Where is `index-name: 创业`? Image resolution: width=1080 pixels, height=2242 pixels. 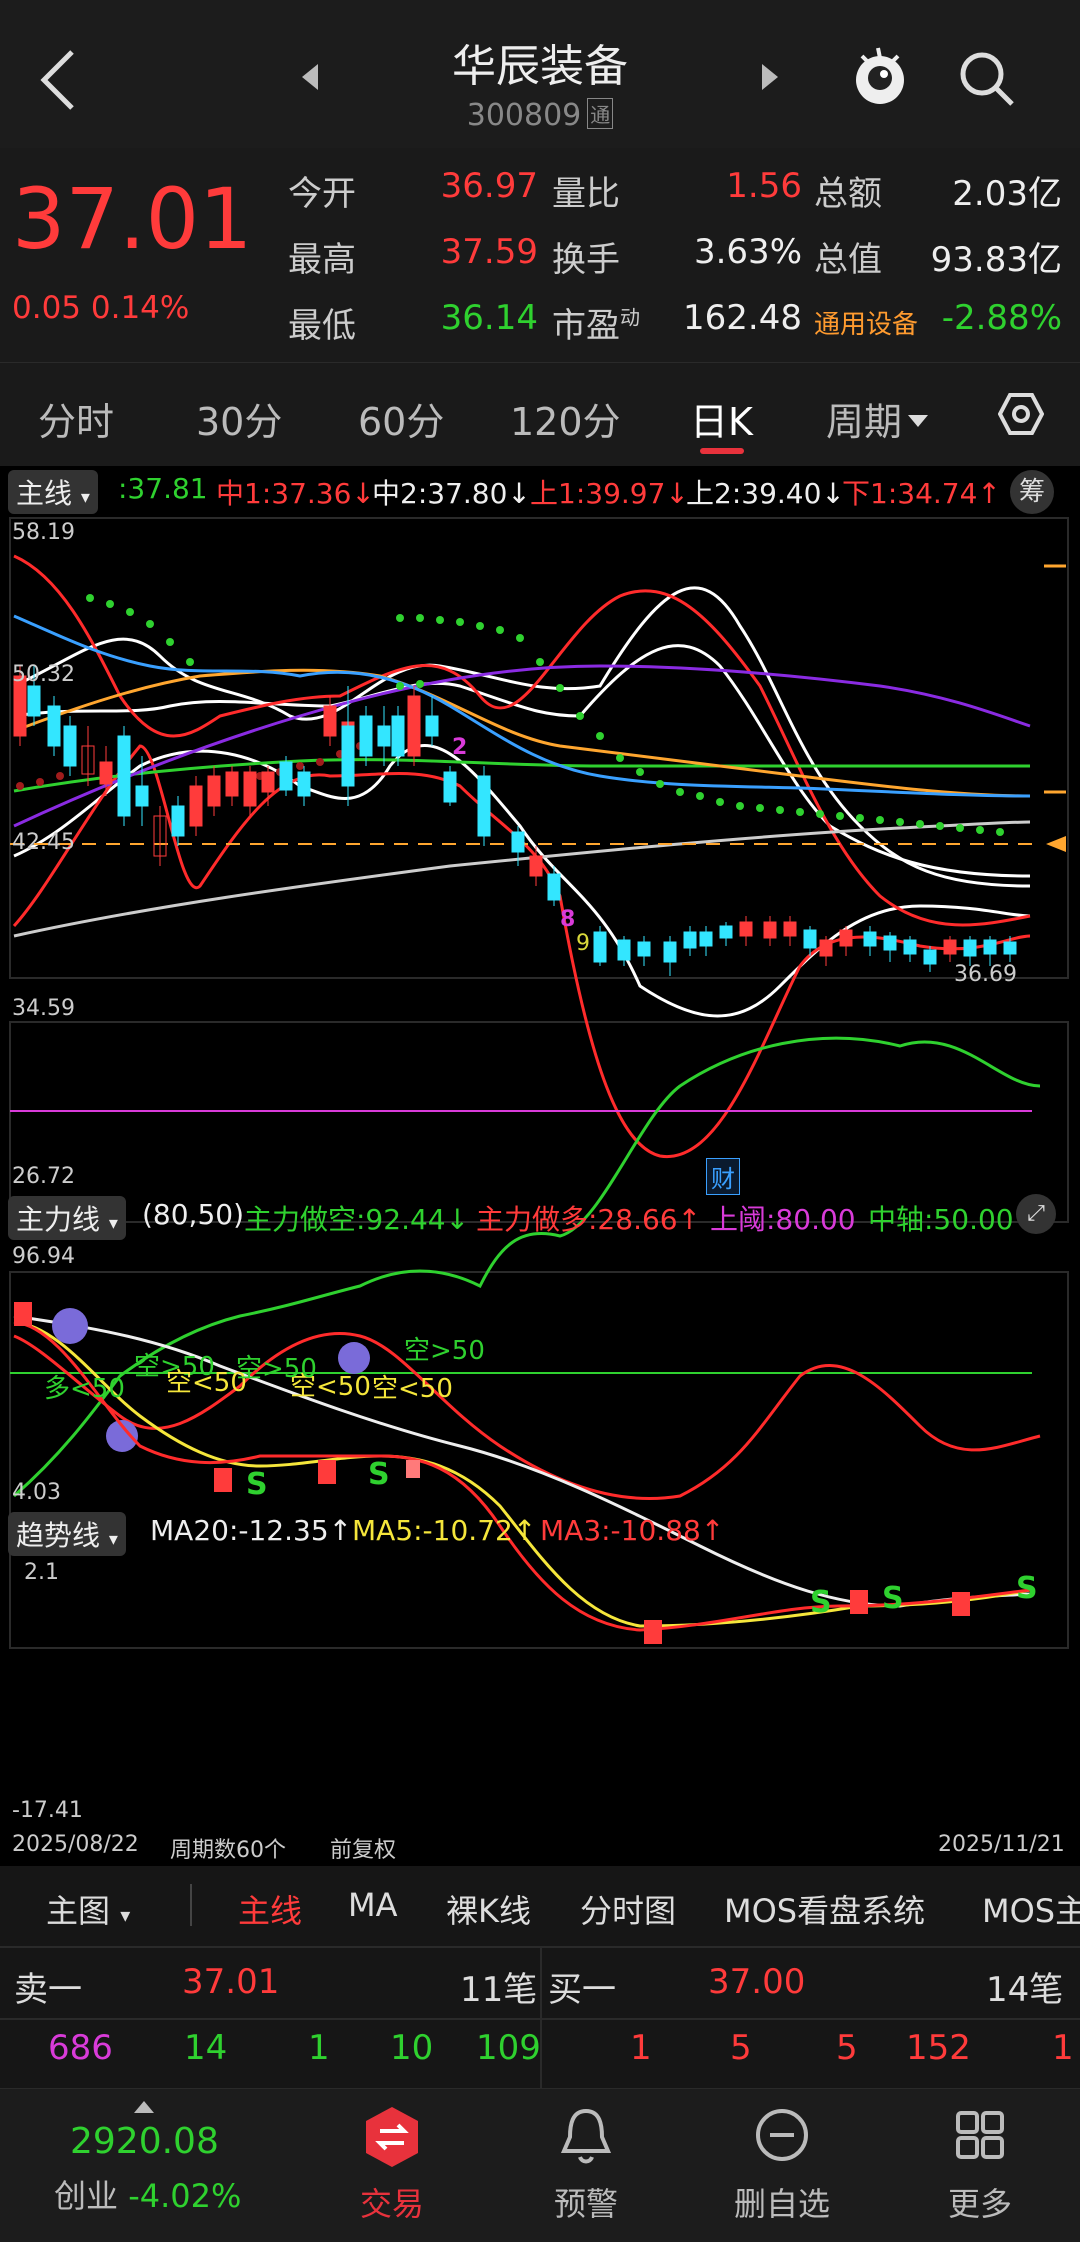 index-name: 创业 is located at coordinates (86, 2196).